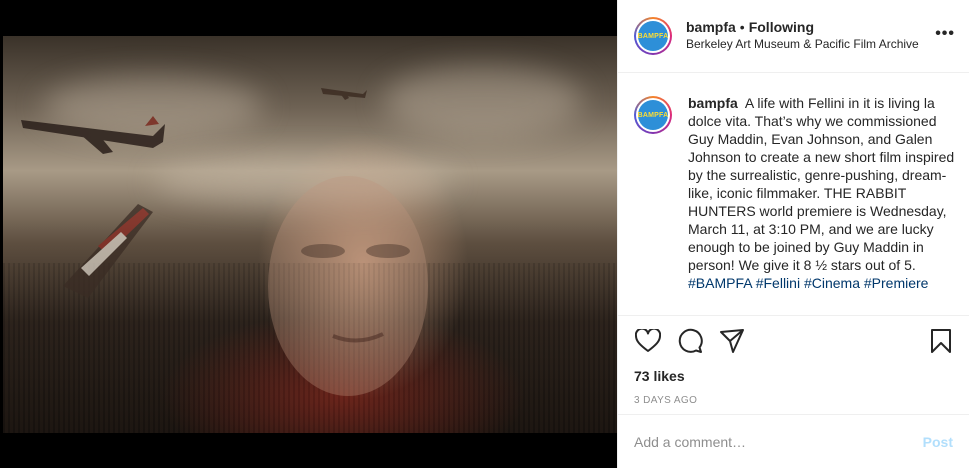 The width and height of the screenshot is (969, 468). What do you see at coordinates (690, 341) in the screenshot?
I see `comment-icon` at bounding box center [690, 341].